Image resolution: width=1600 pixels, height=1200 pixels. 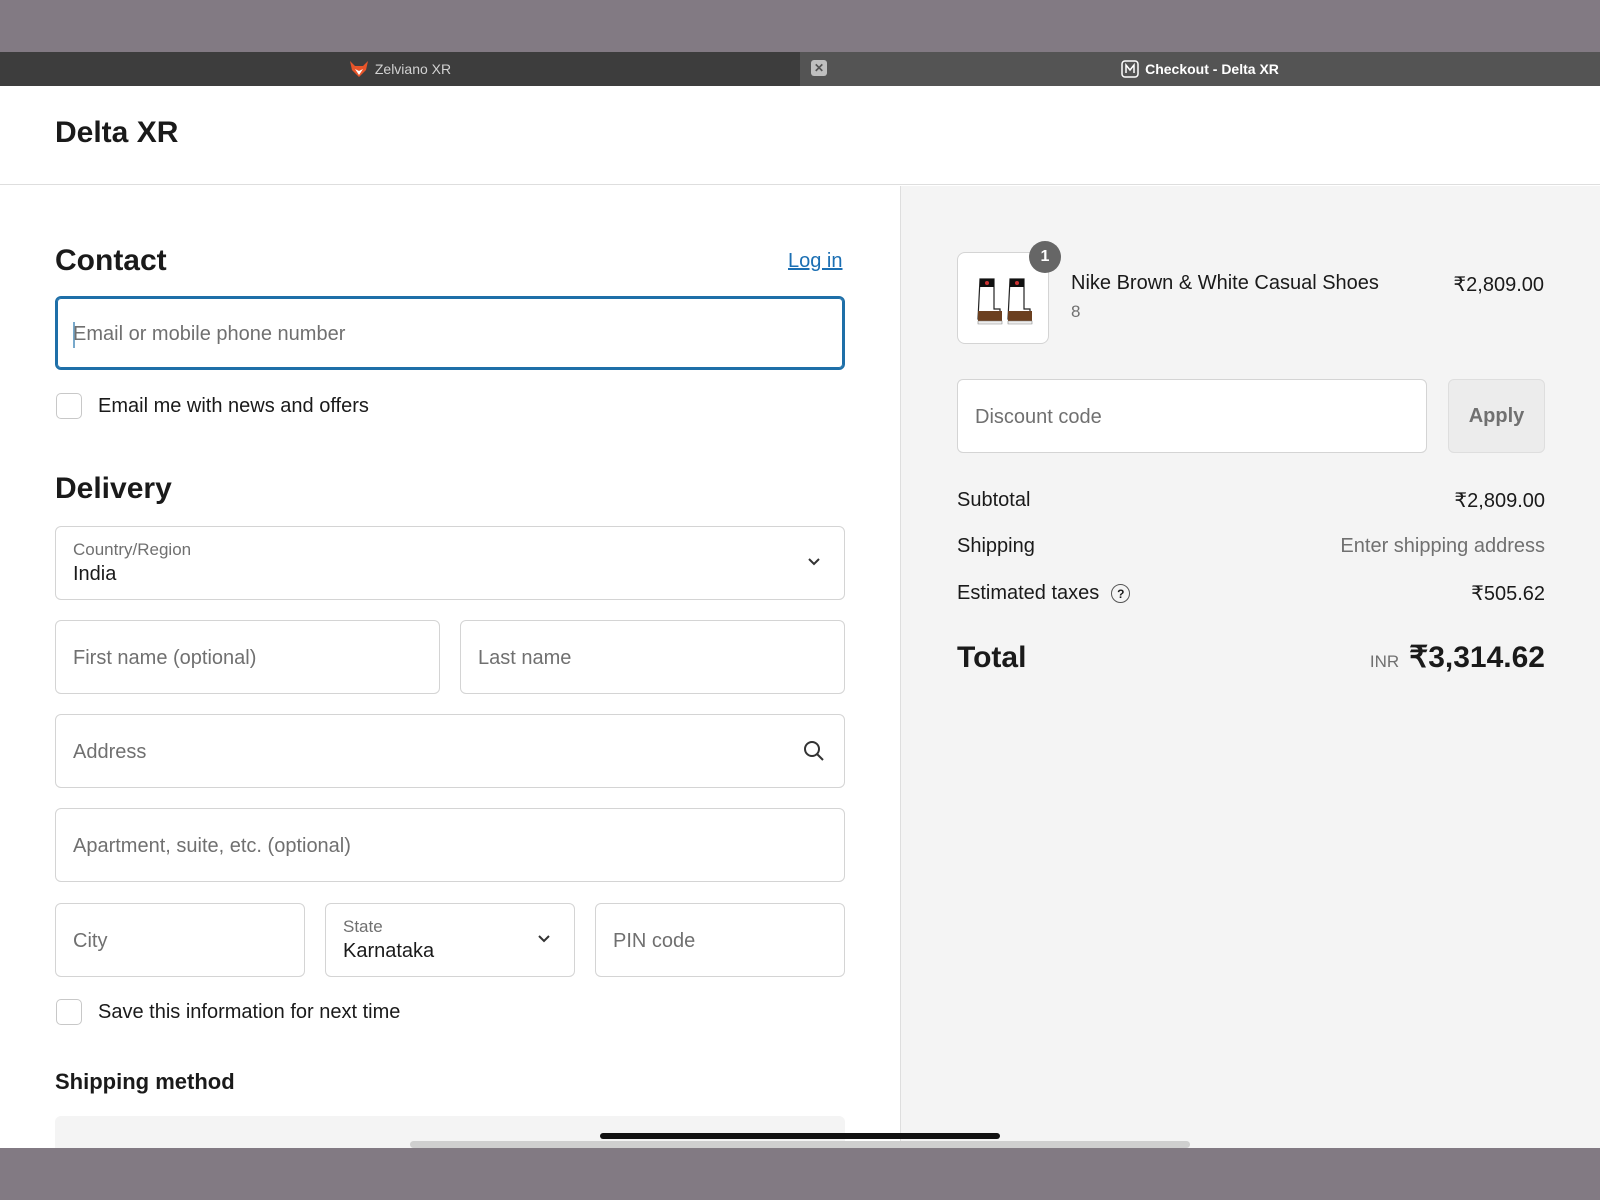 What do you see at coordinates (994, 500) in the screenshot?
I see `subtotal-label: Subtotal` at bounding box center [994, 500].